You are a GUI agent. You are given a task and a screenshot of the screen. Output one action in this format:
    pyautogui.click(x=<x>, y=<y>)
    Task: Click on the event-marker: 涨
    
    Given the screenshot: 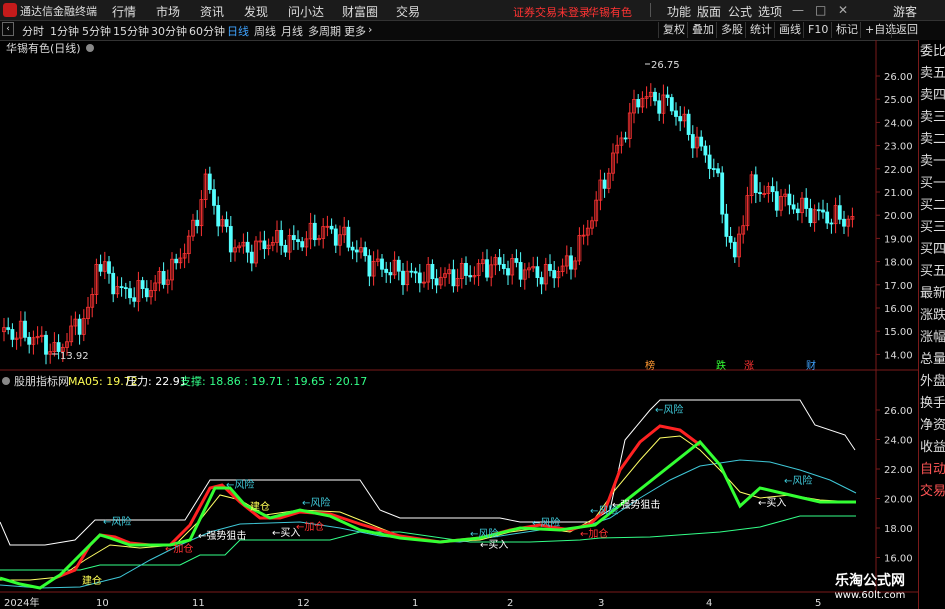 What is the action you would take?
    pyautogui.click(x=749, y=366)
    